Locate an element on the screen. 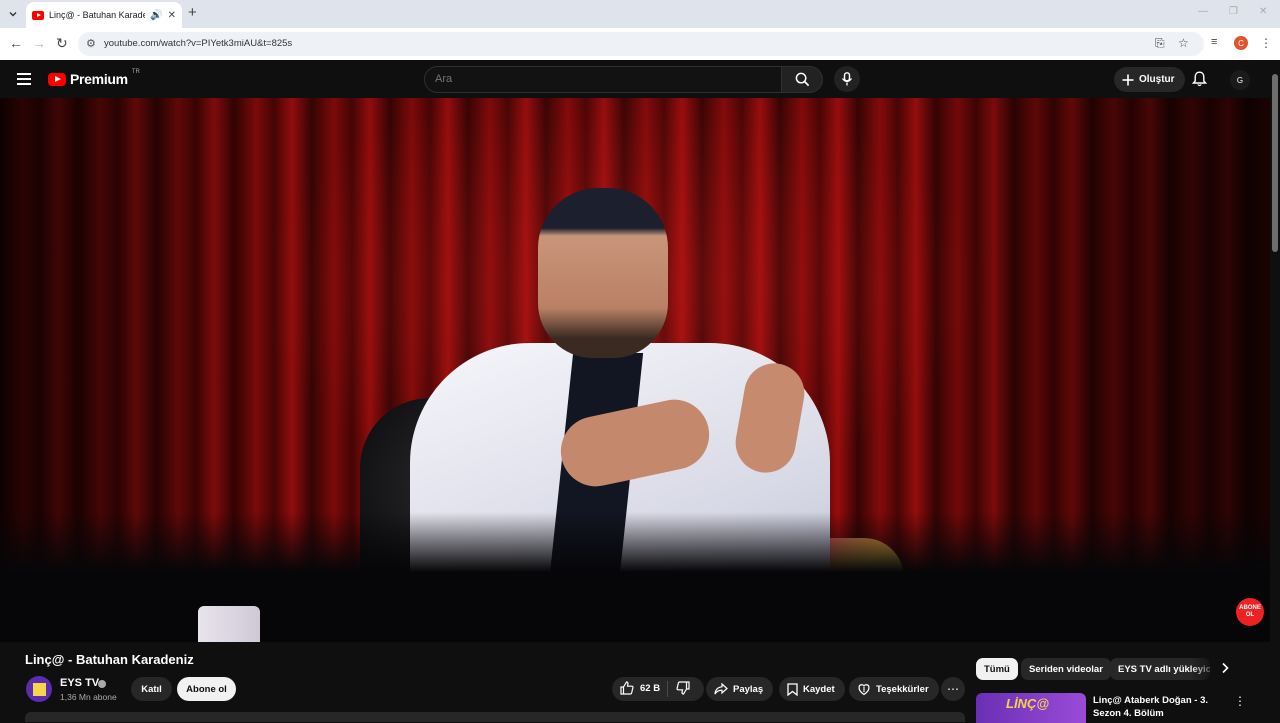  search-box is located at coordinates (603, 79).